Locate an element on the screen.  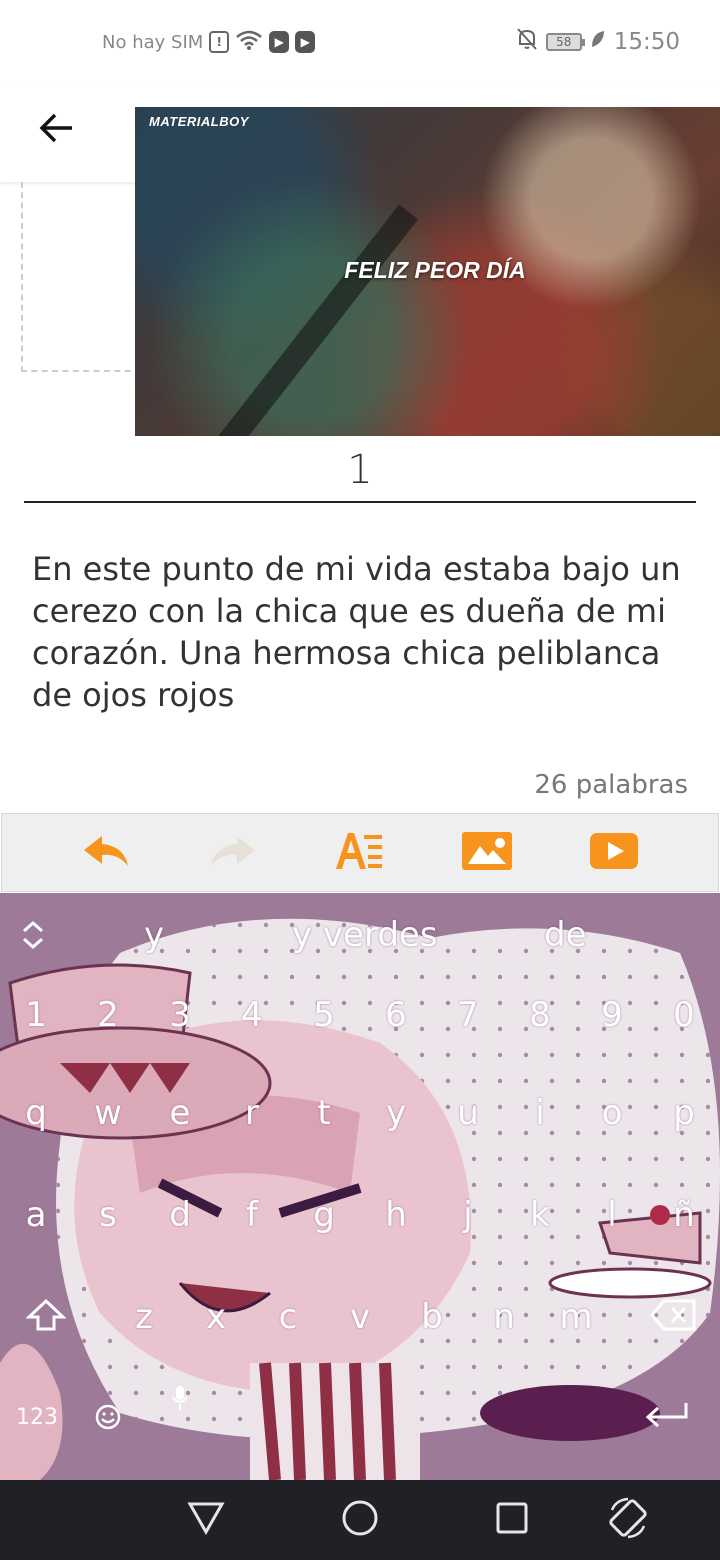
rotate-screen-button is located at coordinates (628, 1520).